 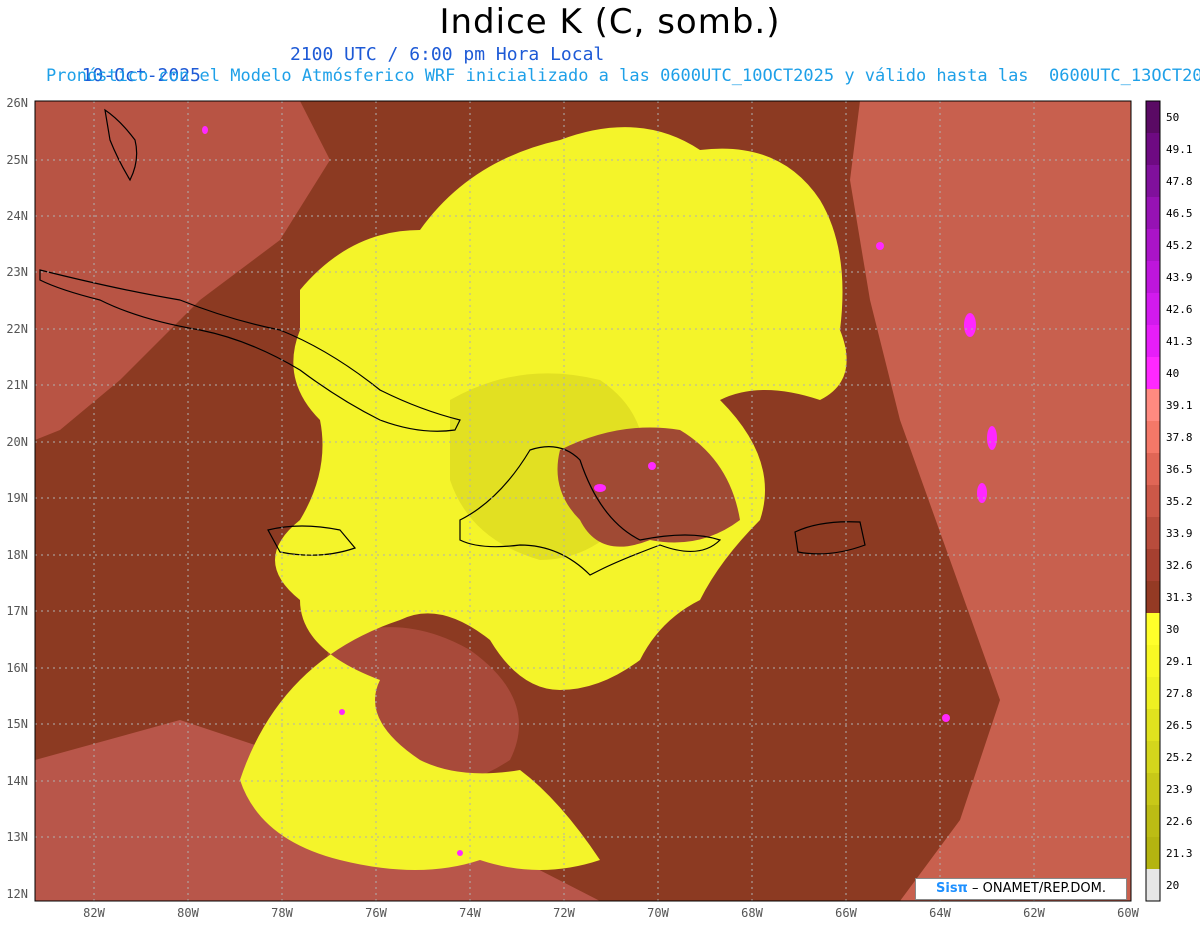 I want to click on lon-label: 66W, so click(x=846, y=913).